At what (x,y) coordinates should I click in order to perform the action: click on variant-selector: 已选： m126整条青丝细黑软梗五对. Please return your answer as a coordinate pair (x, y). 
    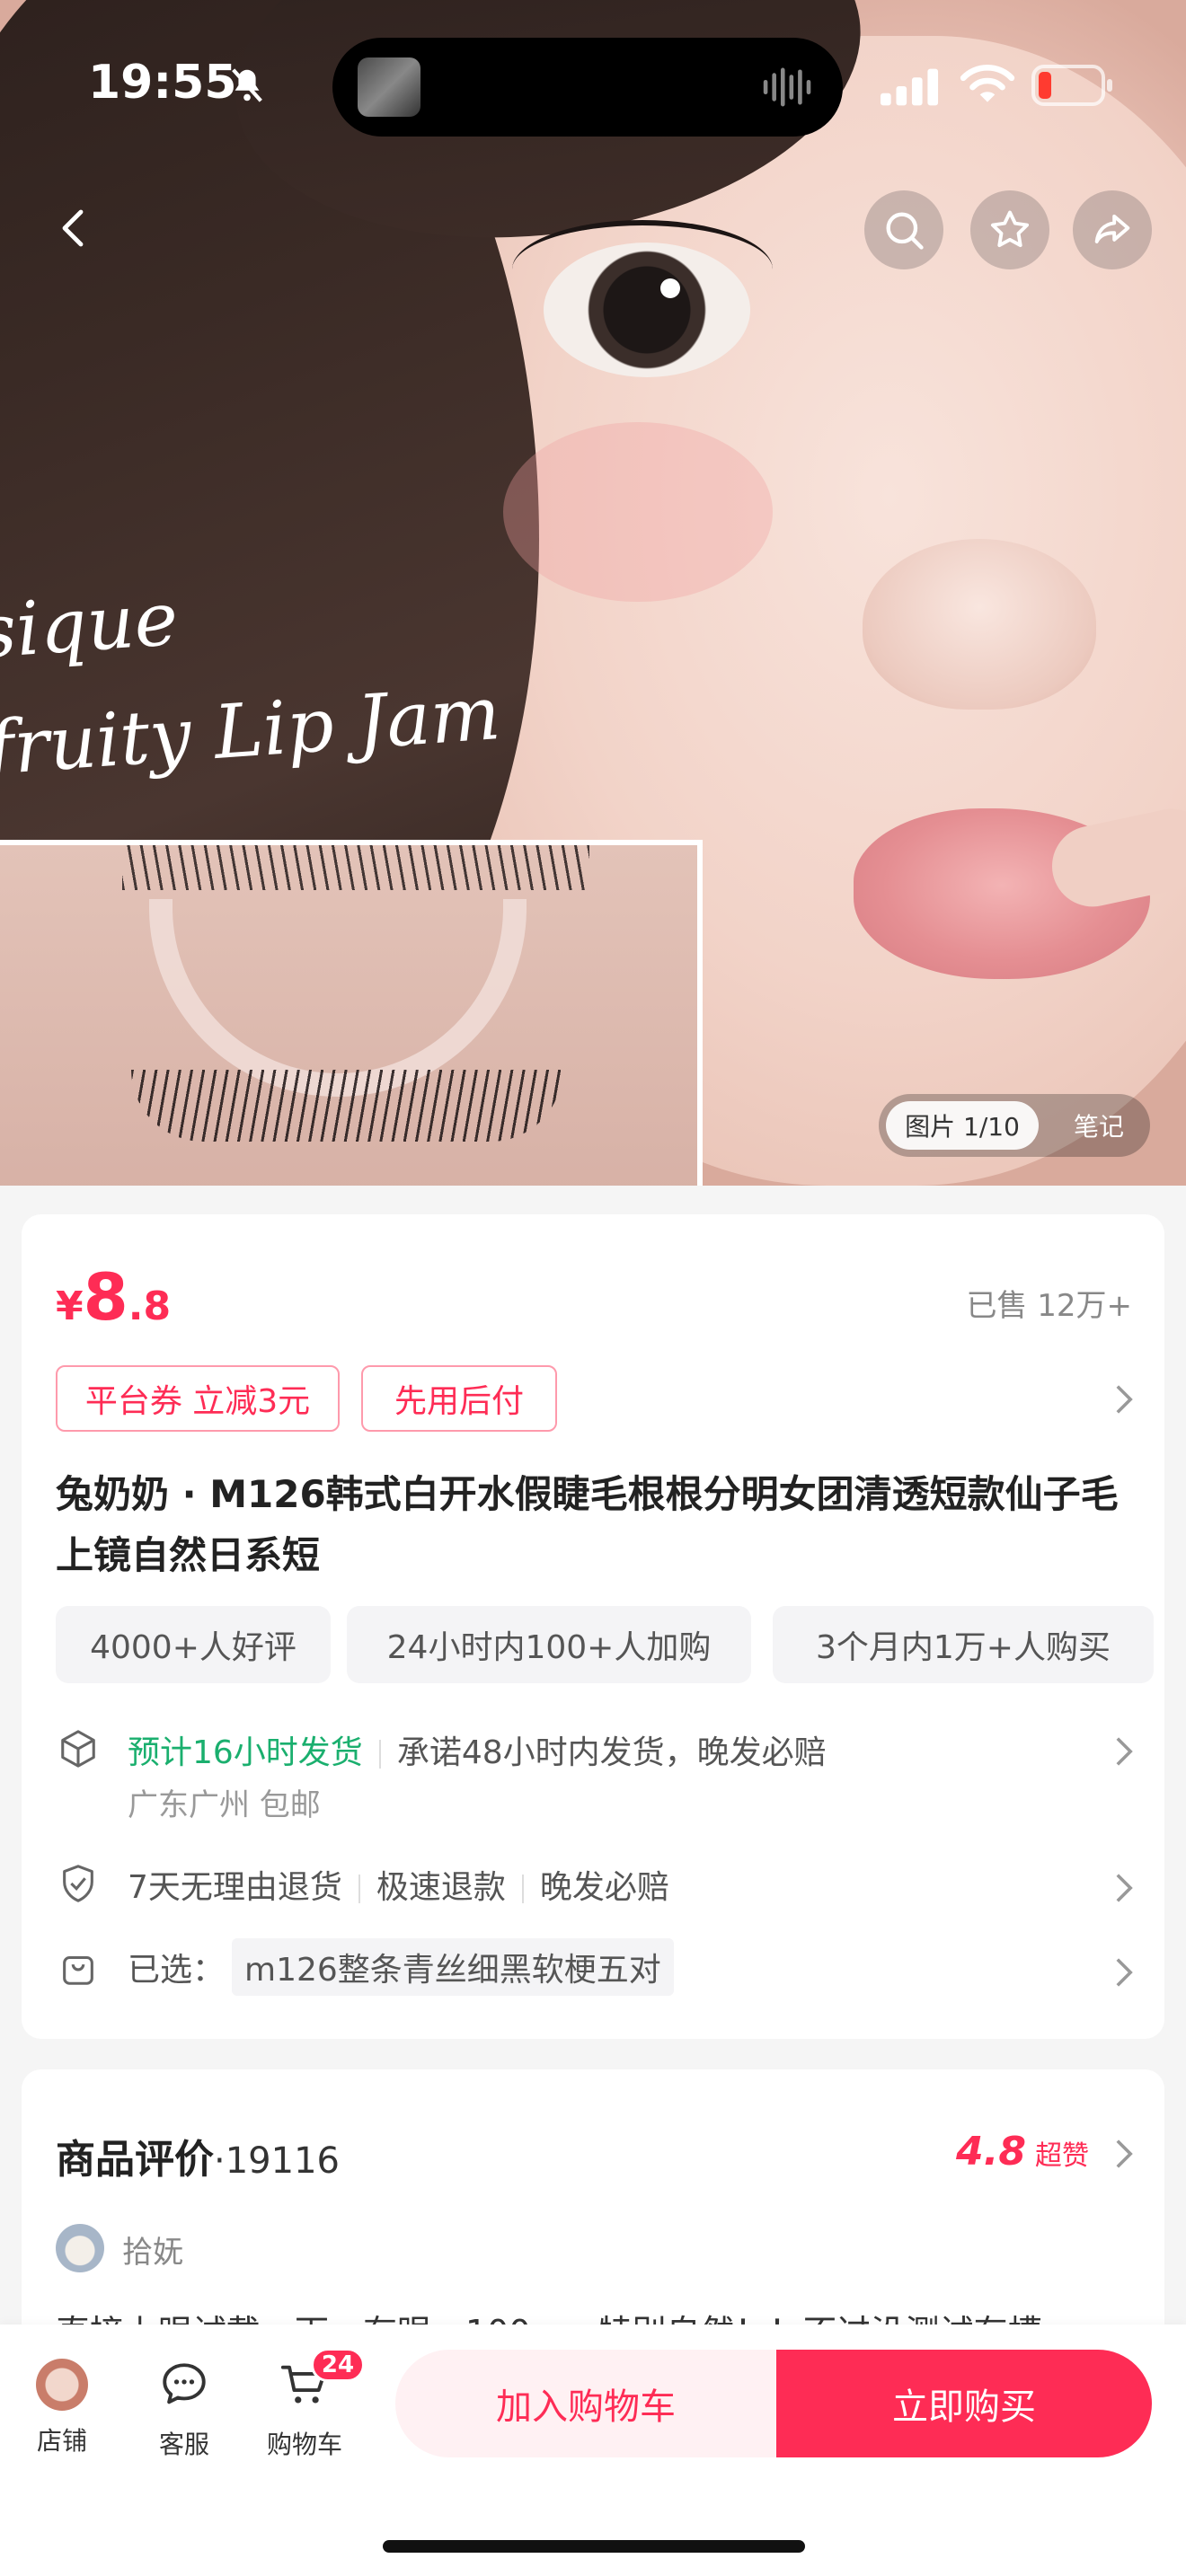
    Looking at the image, I should click on (401, 1967).